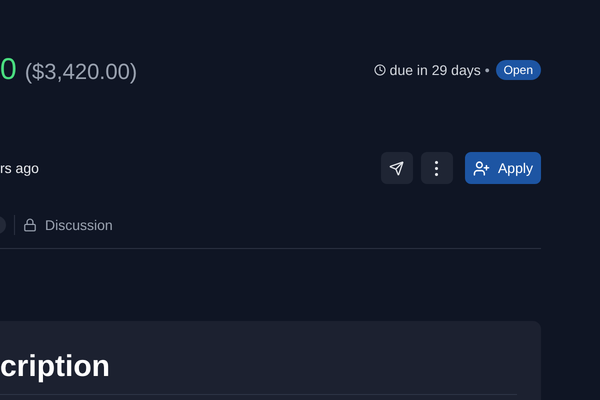 This screenshot has height=400, width=600. I want to click on card-title: cription, so click(55, 367).